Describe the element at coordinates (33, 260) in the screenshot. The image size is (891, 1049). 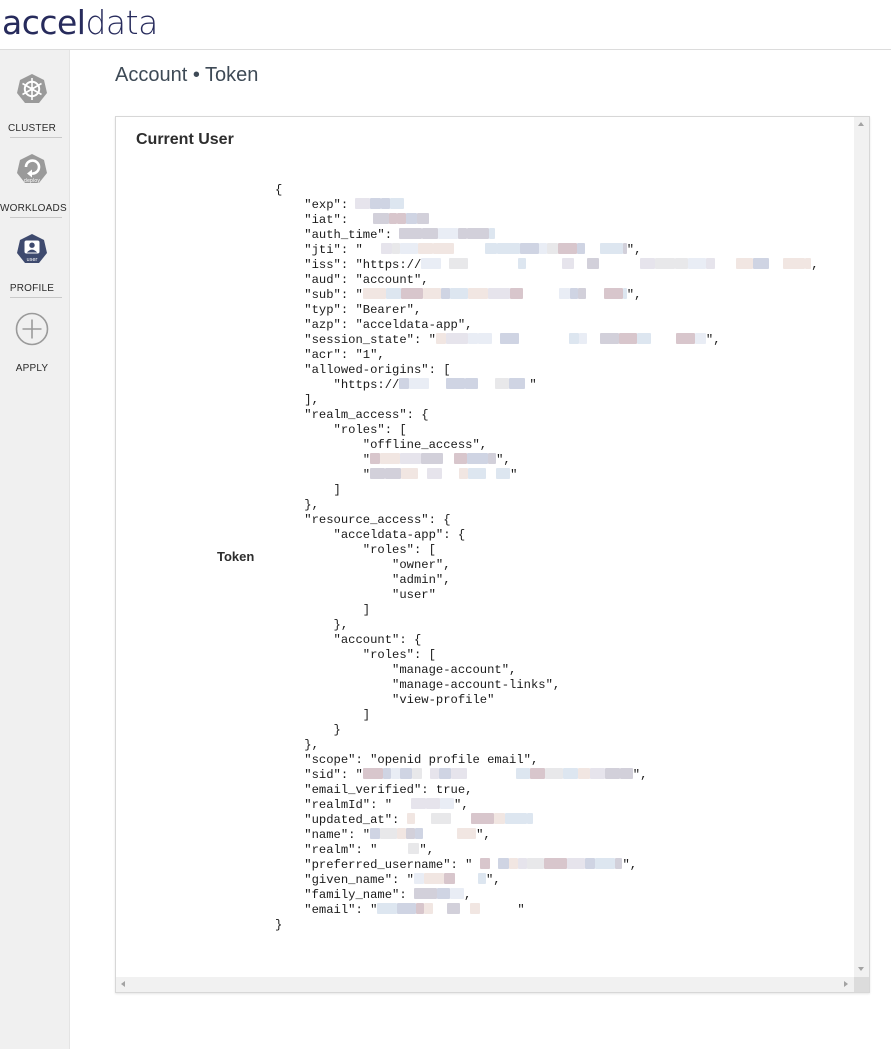
I see `user-badge-text: user` at that location.